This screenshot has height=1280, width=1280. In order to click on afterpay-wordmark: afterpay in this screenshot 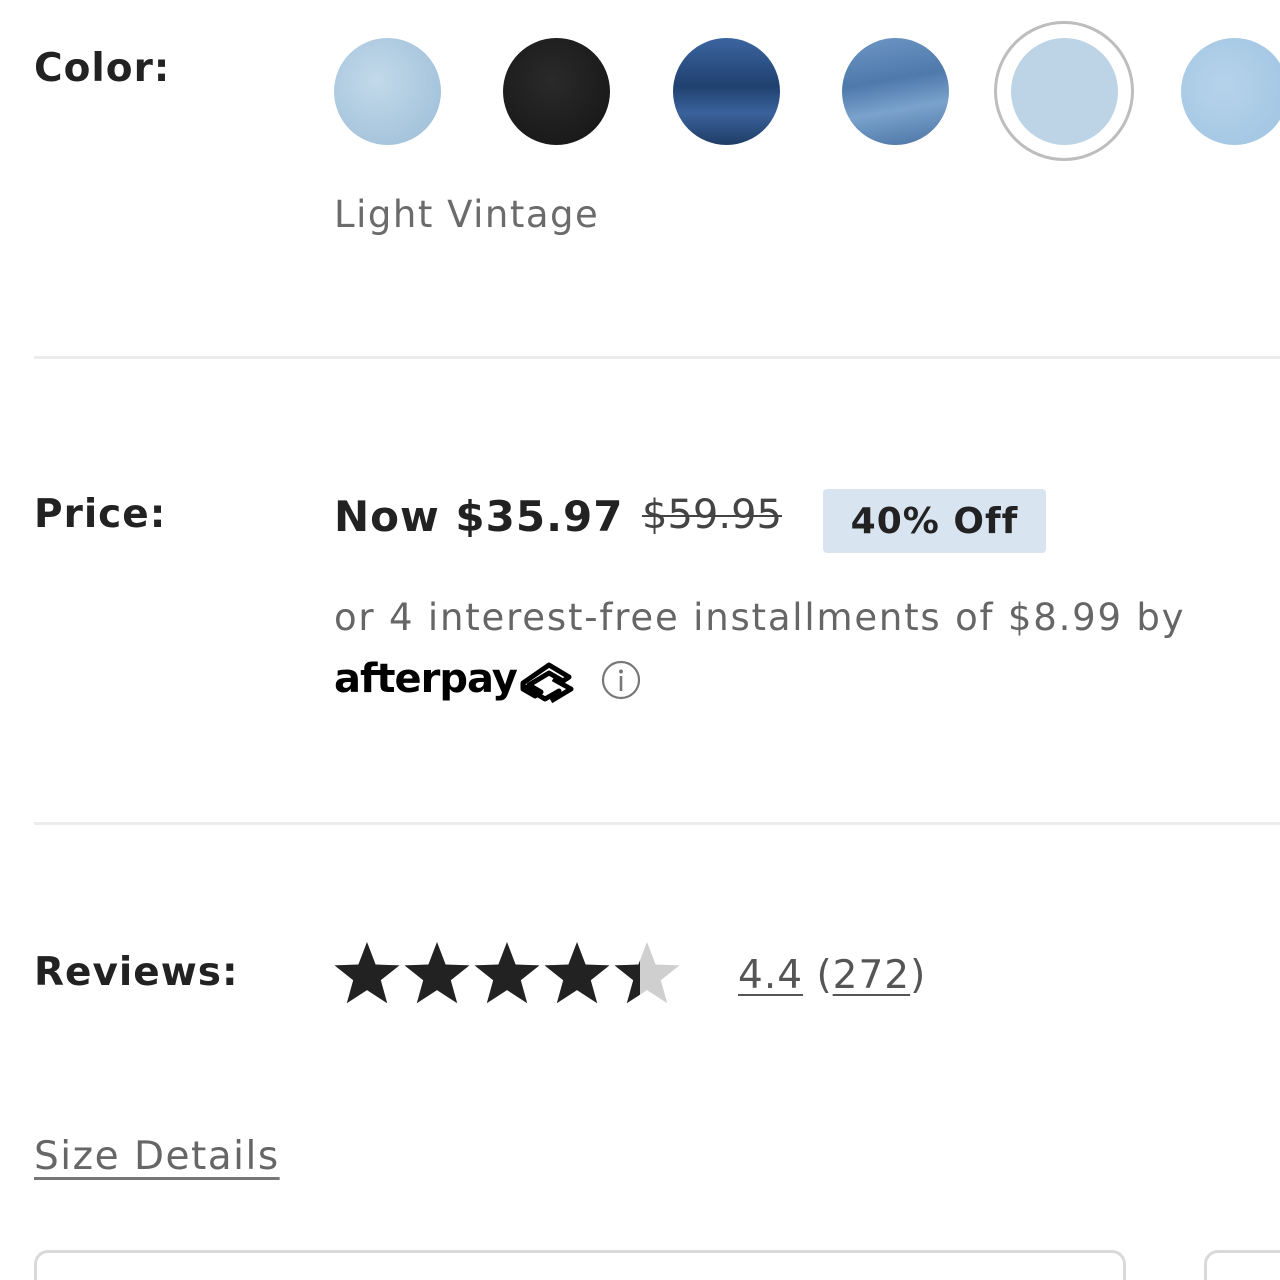, I will do `click(426, 679)`.